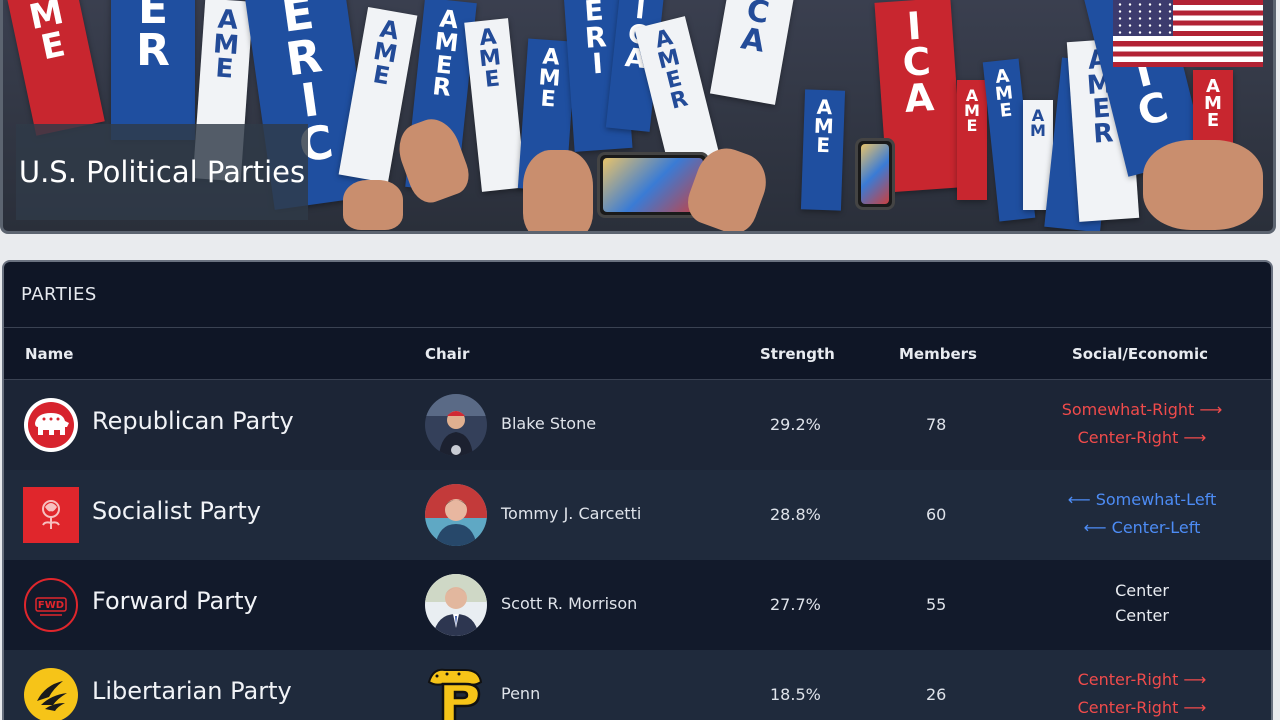 The height and width of the screenshot is (720, 1280). Describe the element at coordinates (936, 424) in the screenshot. I see `party-members: 78` at that location.